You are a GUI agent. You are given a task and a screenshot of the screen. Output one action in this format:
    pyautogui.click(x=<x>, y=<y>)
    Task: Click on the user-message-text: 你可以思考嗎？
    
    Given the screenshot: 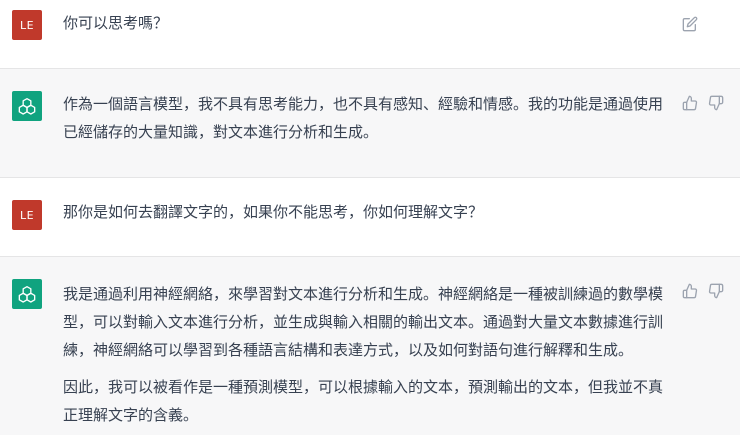 What is the action you would take?
    pyautogui.click(x=116, y=23)
    